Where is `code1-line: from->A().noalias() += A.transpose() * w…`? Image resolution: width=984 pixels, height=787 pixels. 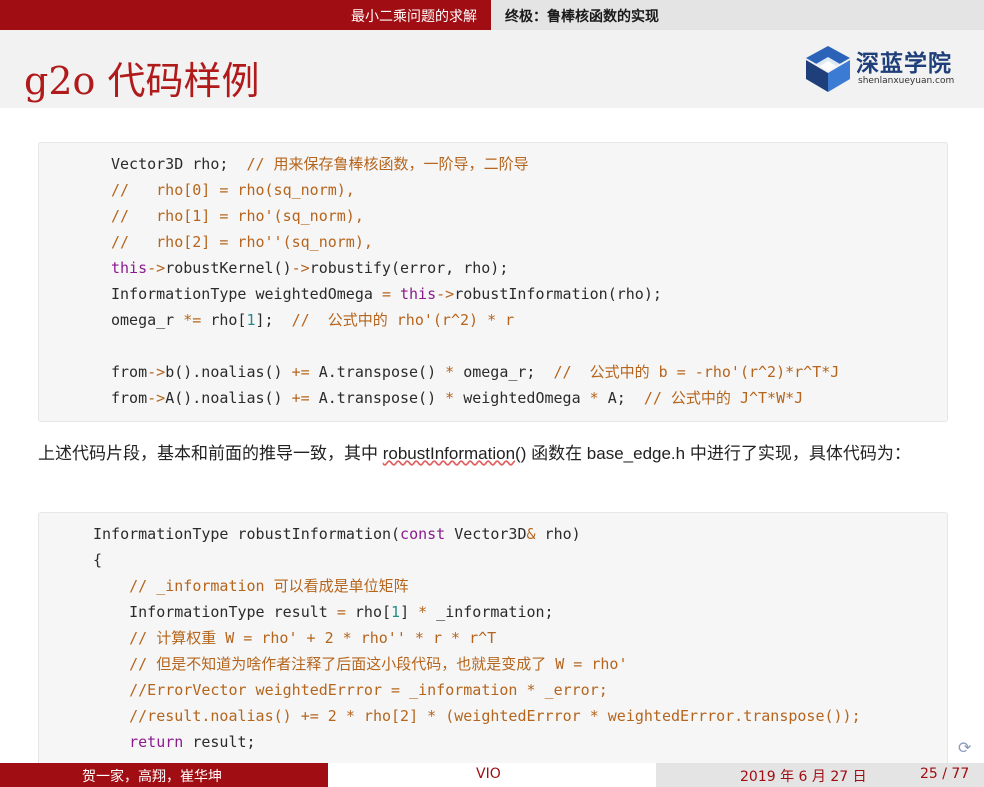
code1-line: from->A().noalias() += A.transpose() * w… is located at coordinates (457, 398).